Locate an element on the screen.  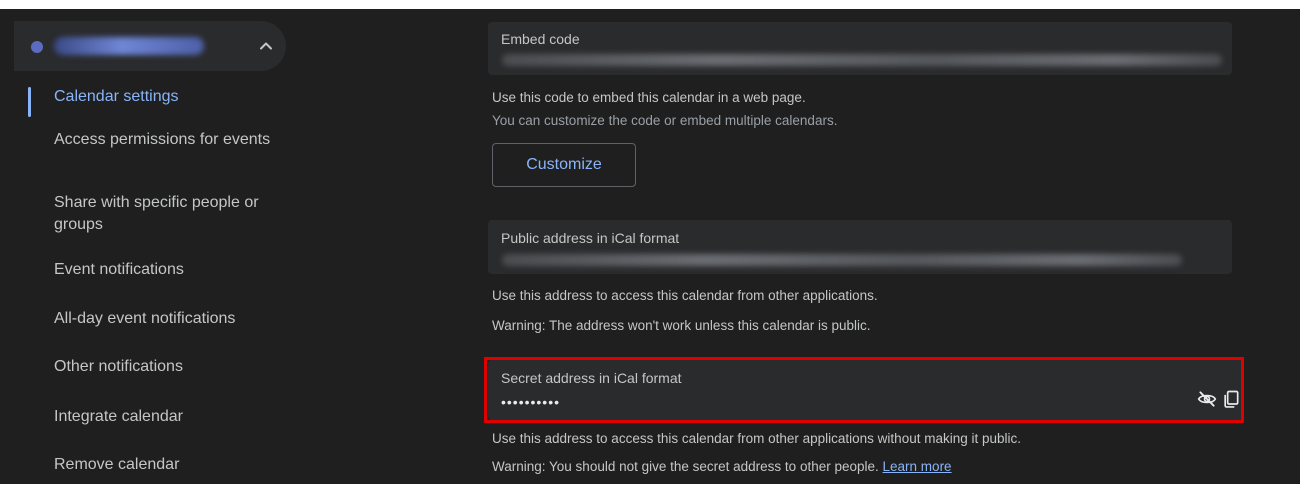
sidebar-item-access-permissions: Access permissions for events is located at coordinates (174, 140).